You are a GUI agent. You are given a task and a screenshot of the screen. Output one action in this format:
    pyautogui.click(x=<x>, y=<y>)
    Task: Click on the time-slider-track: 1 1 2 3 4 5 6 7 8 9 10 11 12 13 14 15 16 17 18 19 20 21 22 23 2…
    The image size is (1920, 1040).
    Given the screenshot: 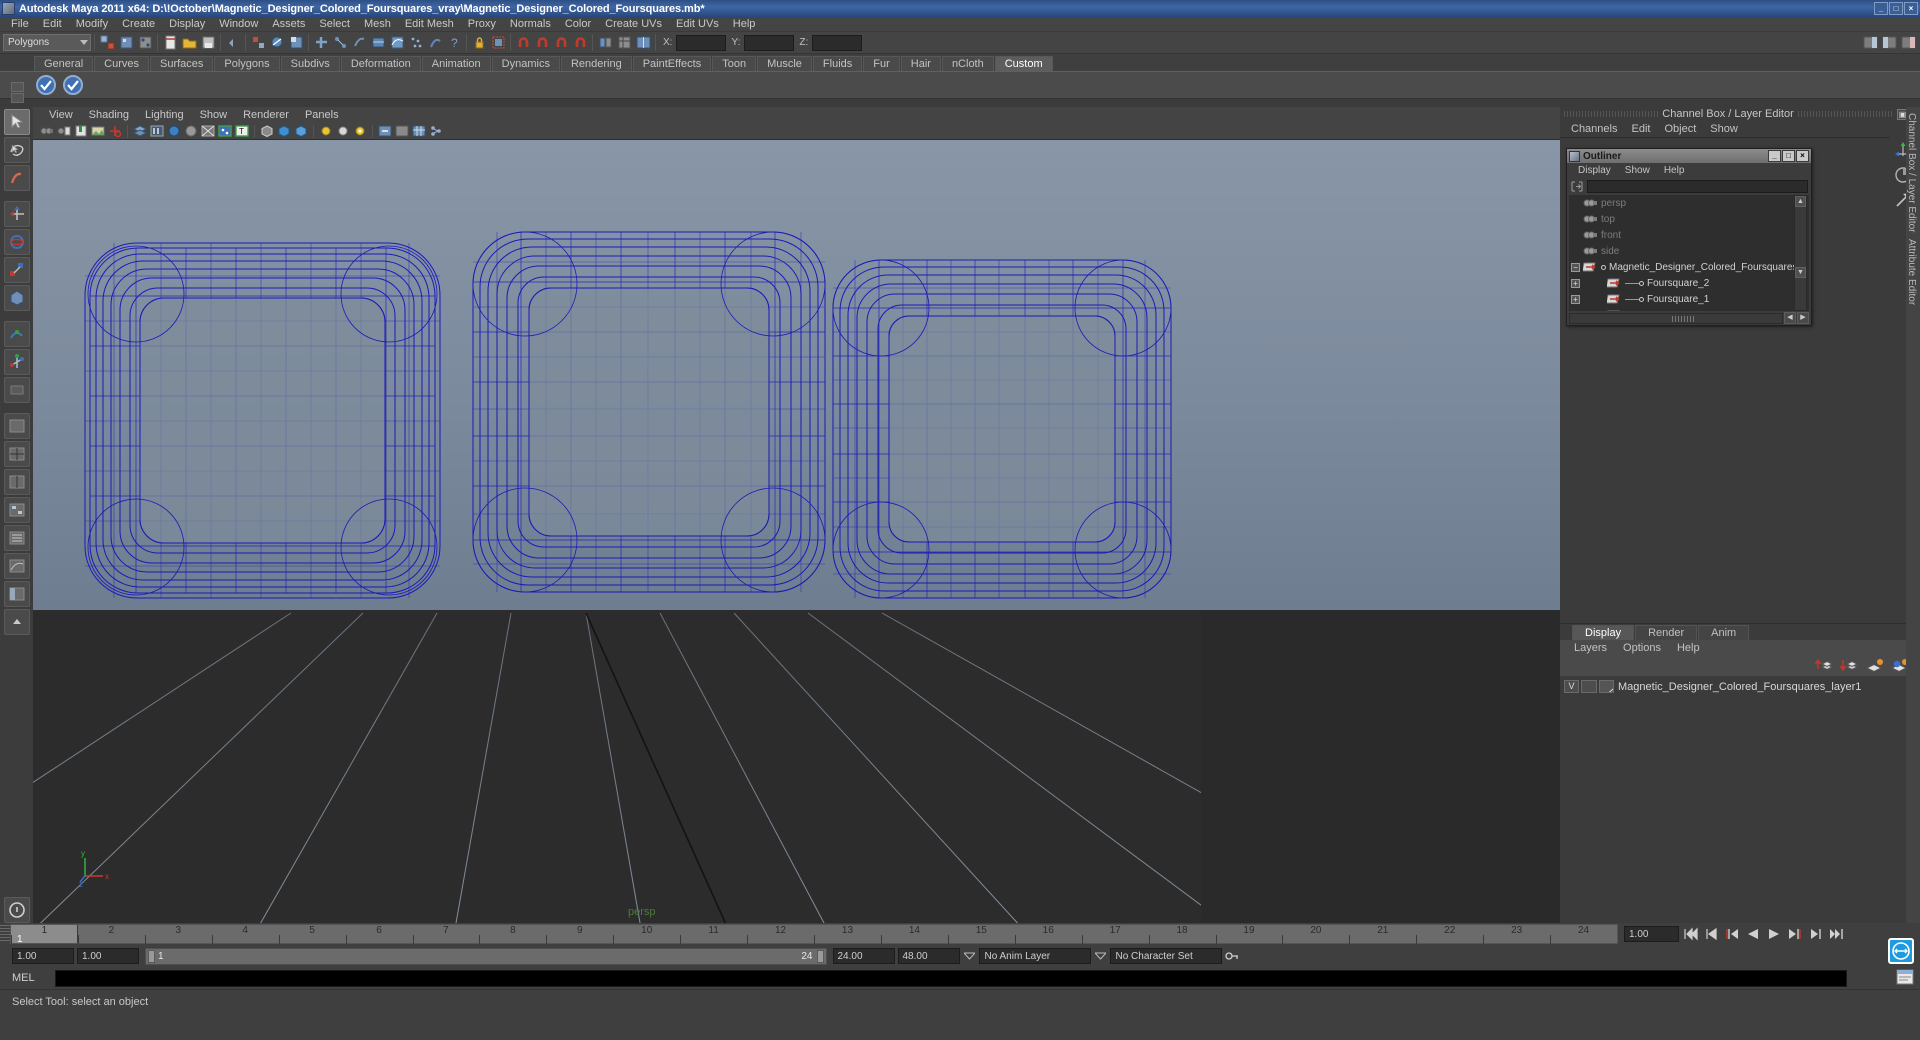 What is the action you would take?
    pyautogui.click(x=814, y=934)
    